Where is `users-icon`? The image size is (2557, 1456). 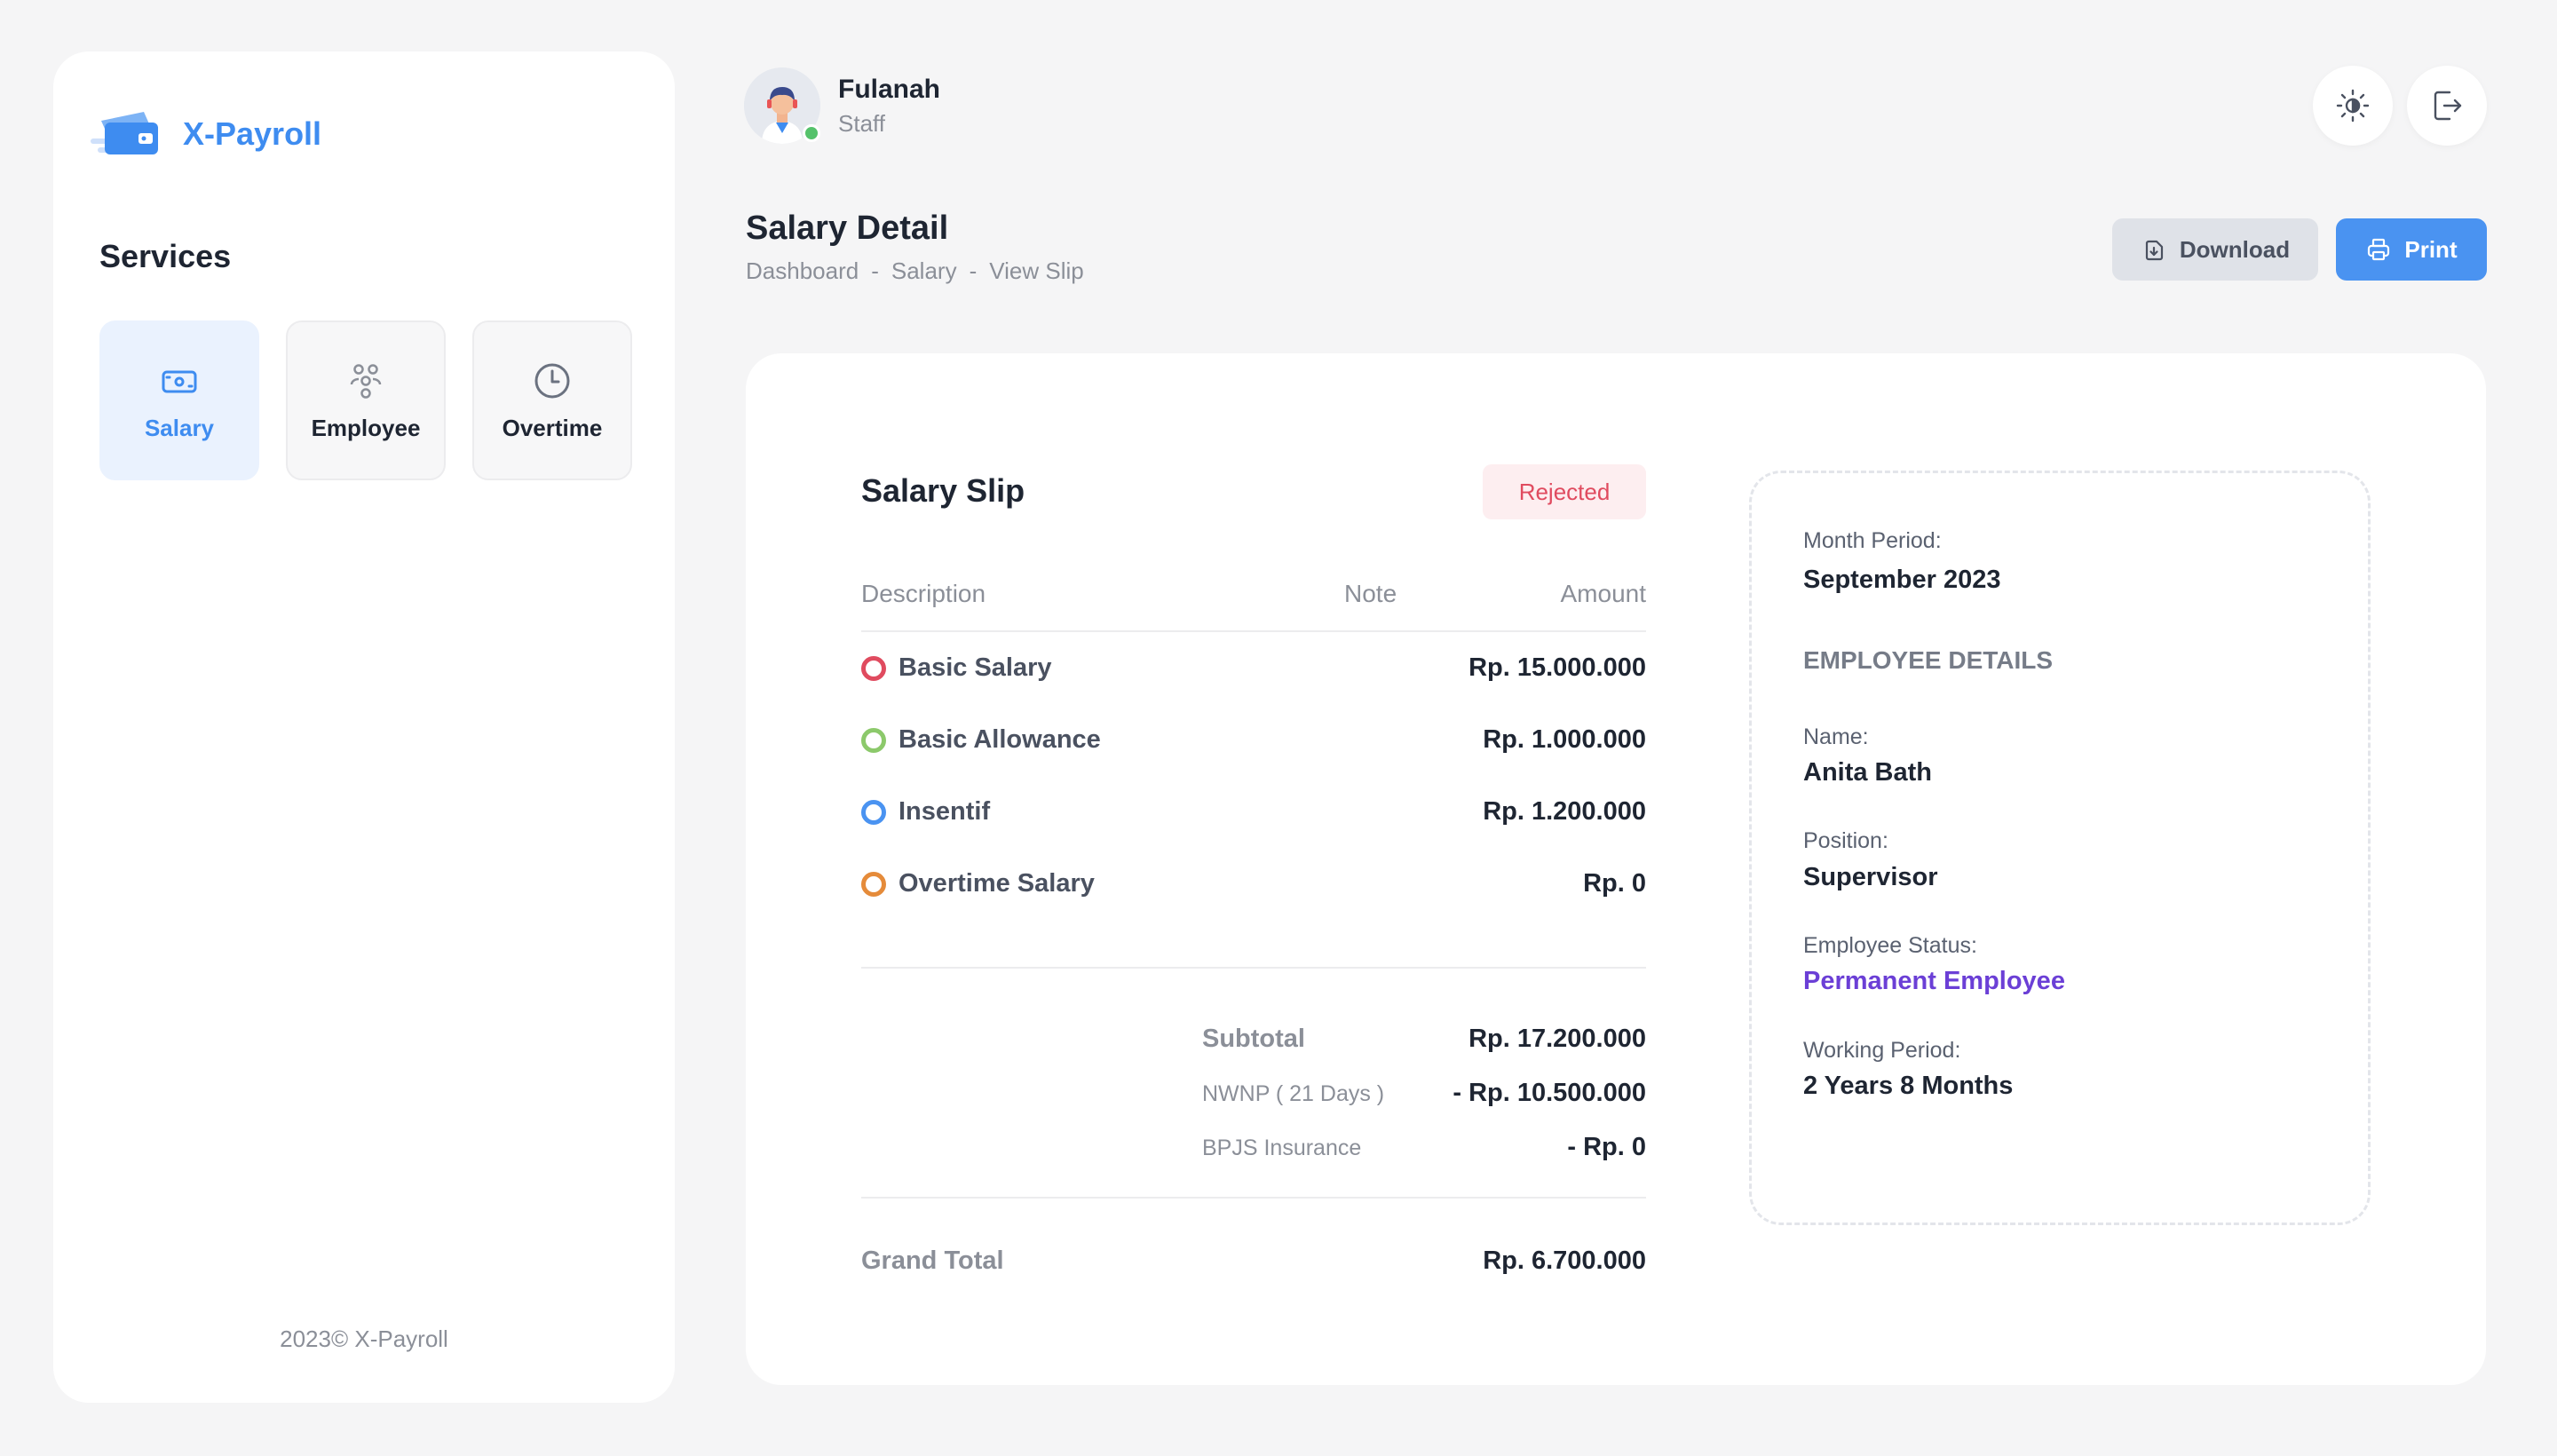
users-icon is located at coordinates (366, 381).